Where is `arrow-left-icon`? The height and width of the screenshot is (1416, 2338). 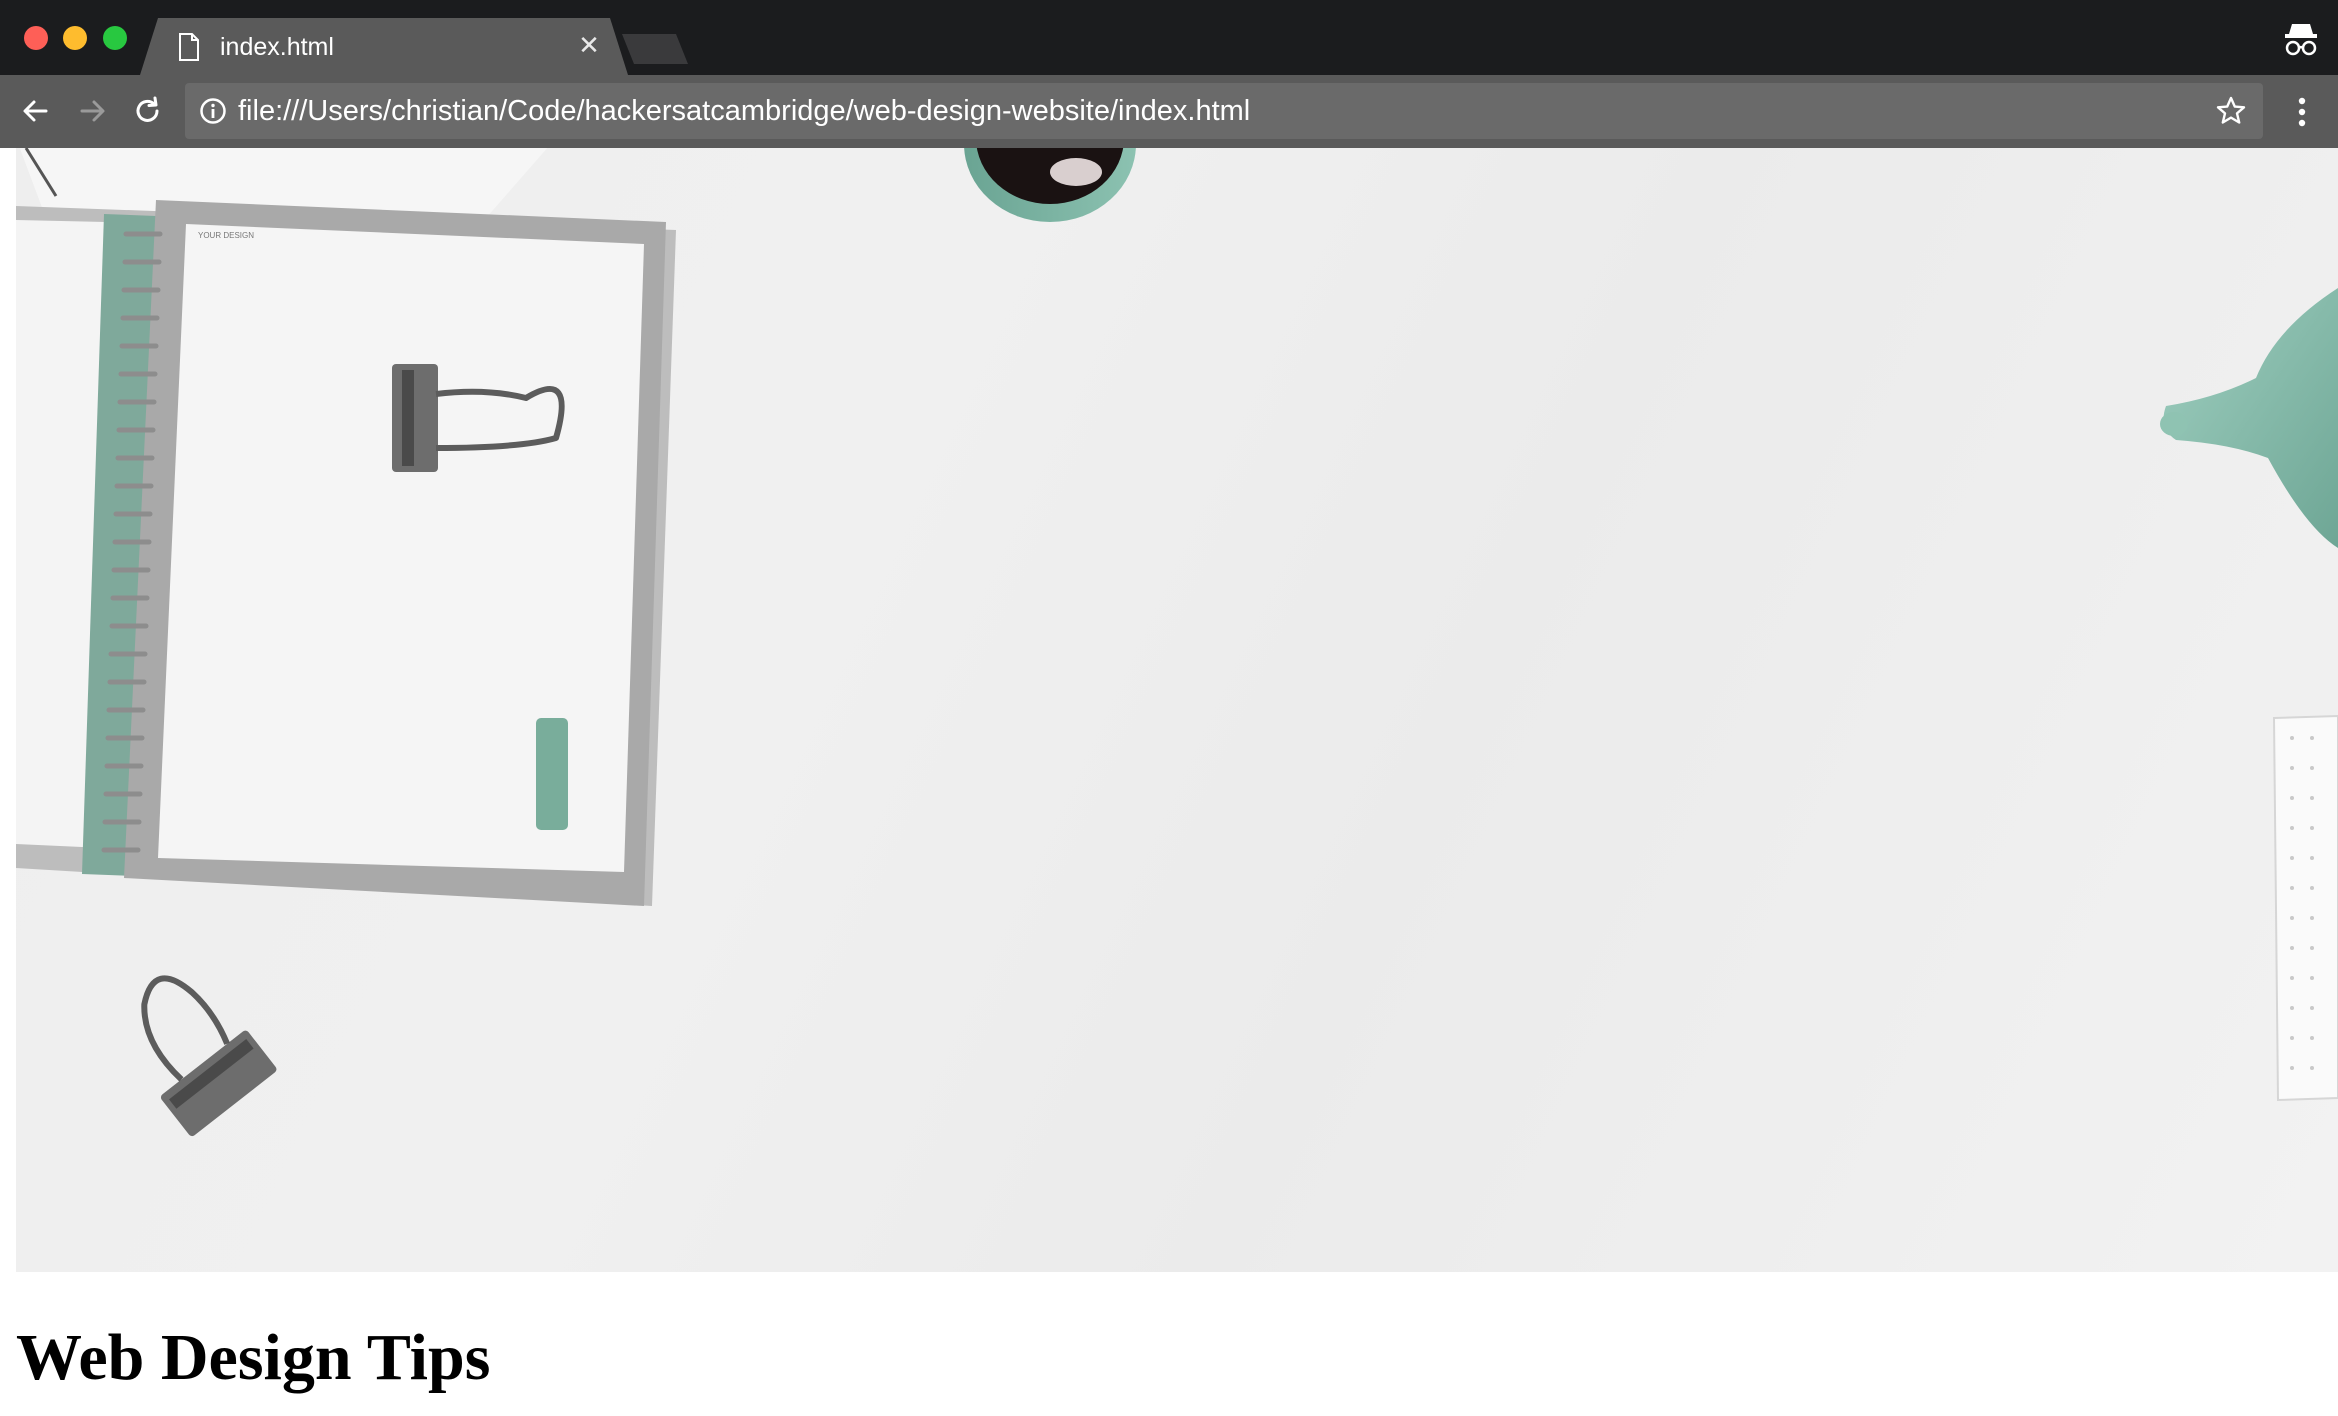
arrow-left-icon is located at coordinates (36, 111).